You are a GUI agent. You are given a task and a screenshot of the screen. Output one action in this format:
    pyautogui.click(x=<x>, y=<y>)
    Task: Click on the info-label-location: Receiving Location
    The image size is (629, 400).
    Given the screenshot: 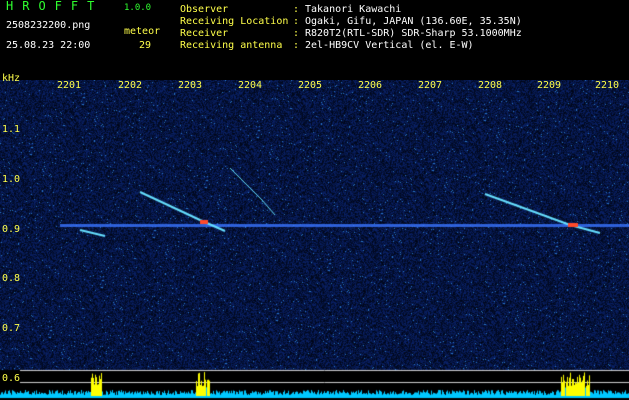 What is the action you would take?
    pyautogui.click(x=234, y=21)
    